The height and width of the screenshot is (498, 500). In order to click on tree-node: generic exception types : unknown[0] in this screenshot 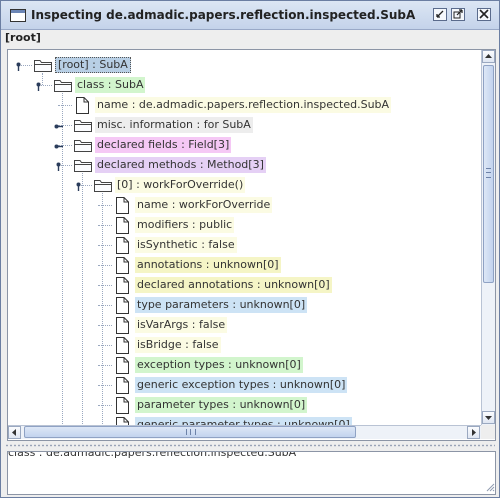, I will do `click(243, 385)`.